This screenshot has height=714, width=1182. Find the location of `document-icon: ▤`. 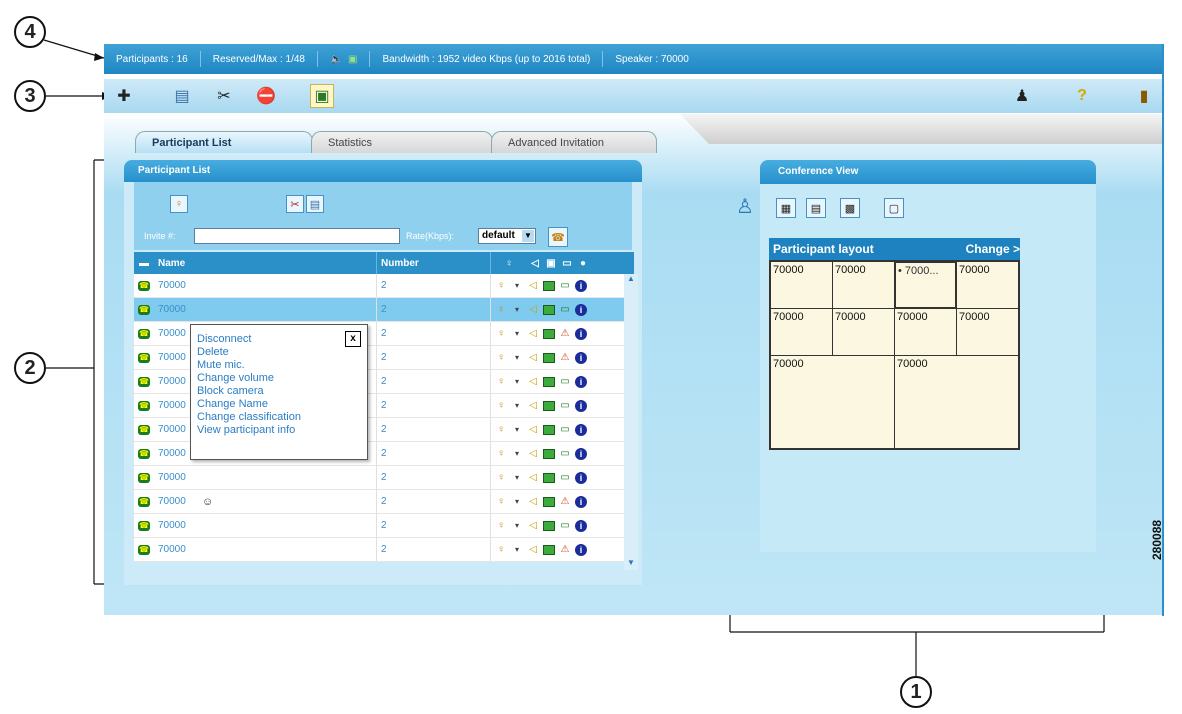

document-icon: ▤ is located at coordinates (182, 96).